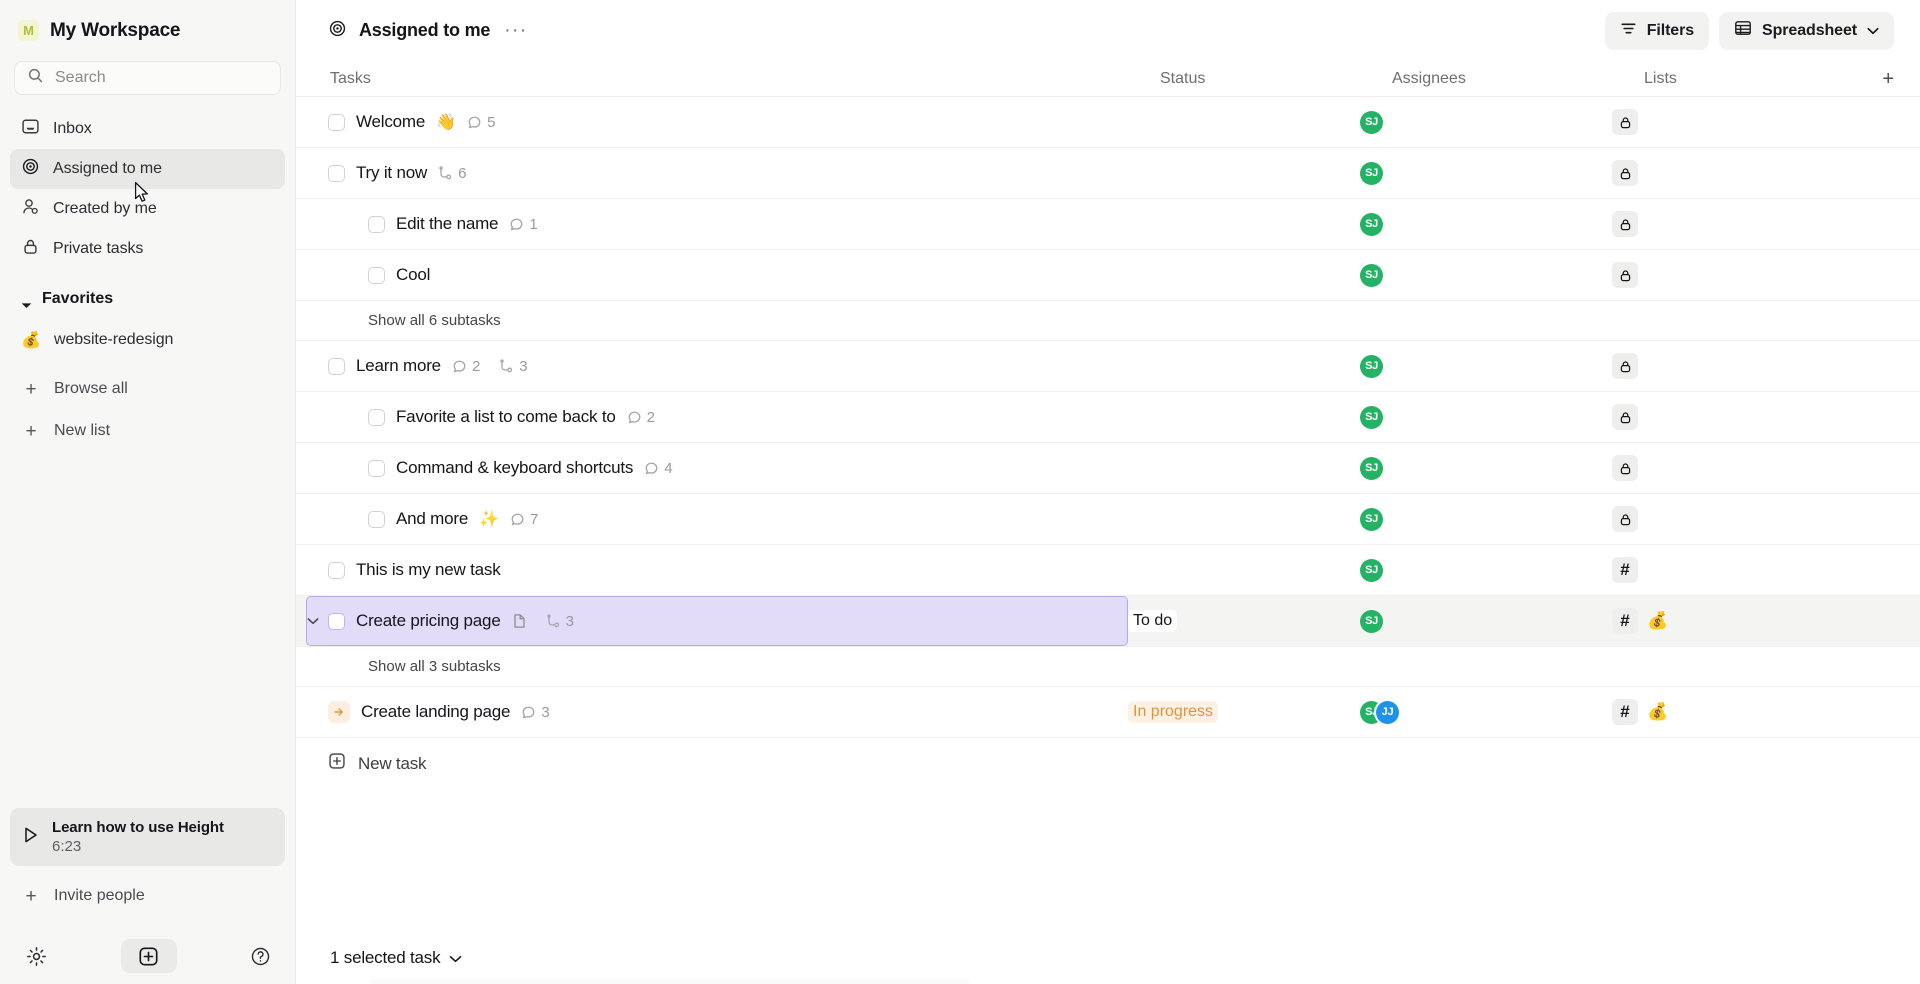  I want to click on task-name-cell: Favorite a list to come back to 2, so click(712, 417).